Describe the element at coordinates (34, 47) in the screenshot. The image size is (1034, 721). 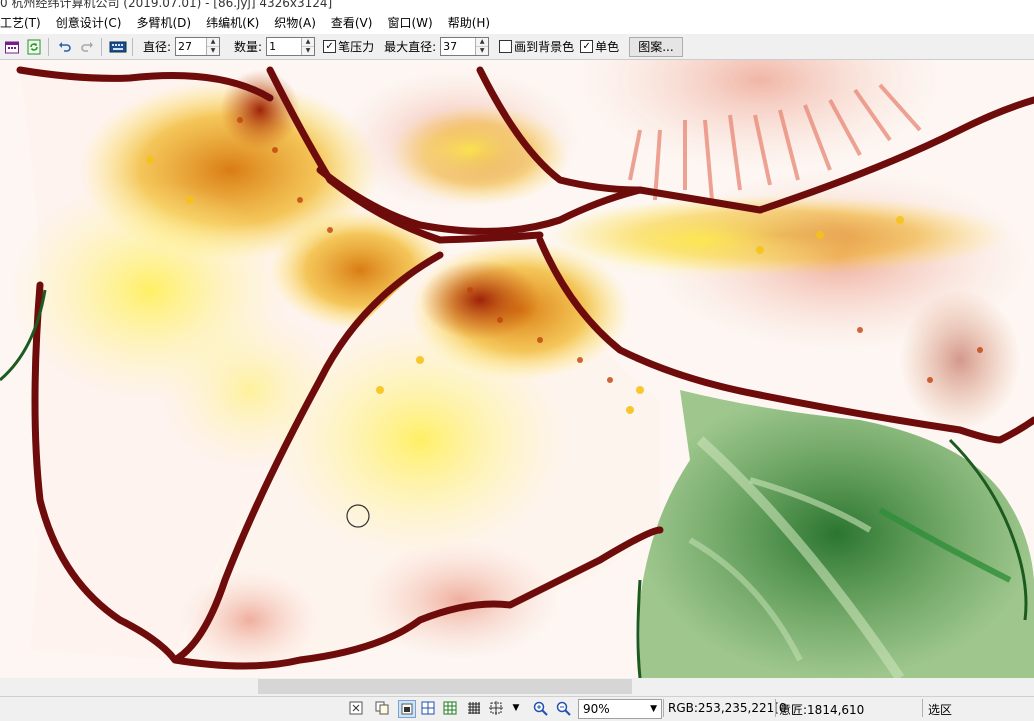
I see `refresh-icon` at that location.